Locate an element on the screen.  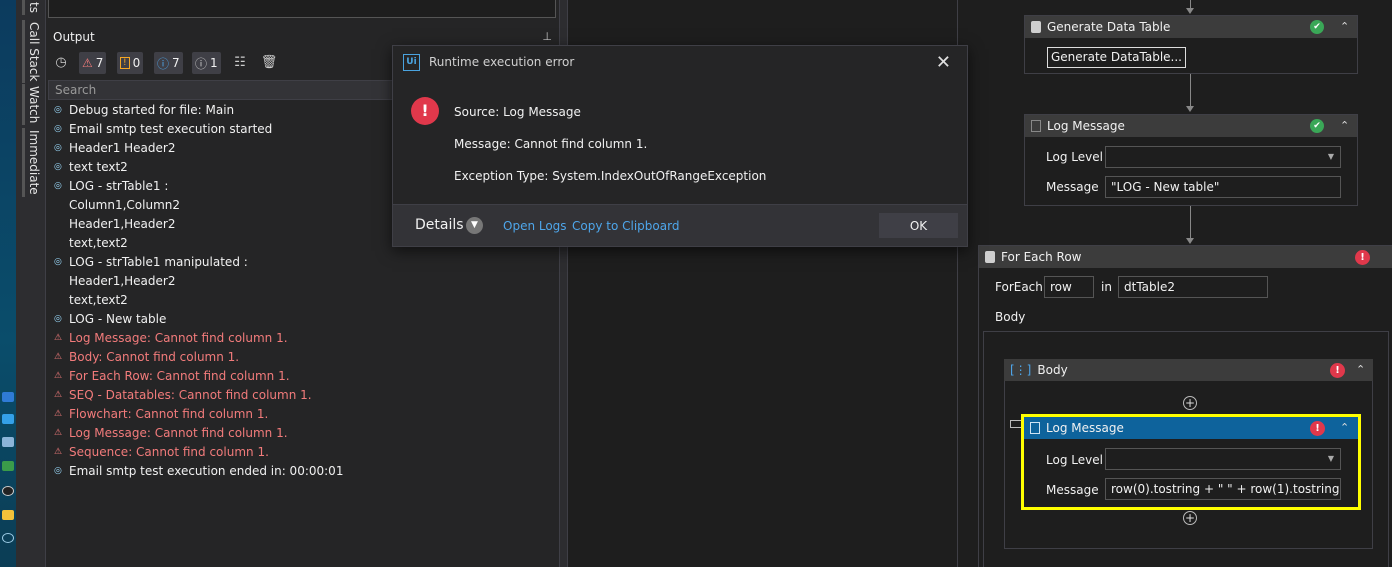
activity-header: Generate Data Table ✔ ⌃ is located at coordinates (1191, 27).